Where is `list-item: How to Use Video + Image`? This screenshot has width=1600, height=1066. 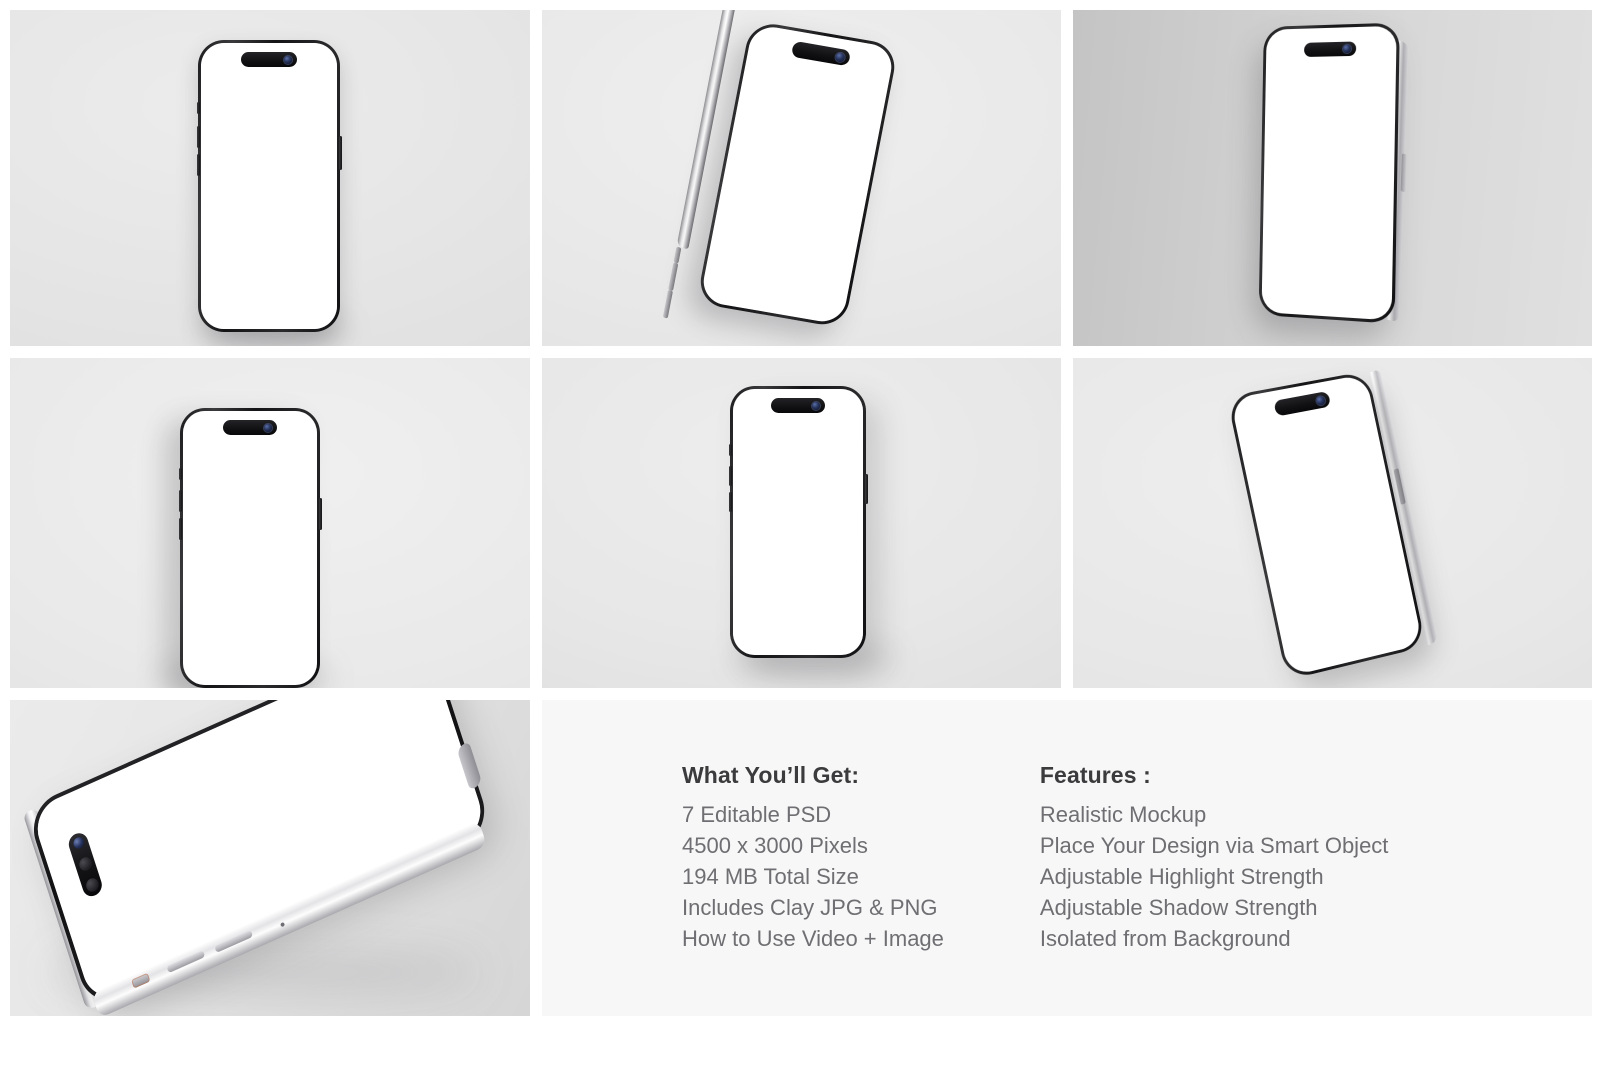 list-item: How to Use Video + Image is located at coordinates (813, 938).